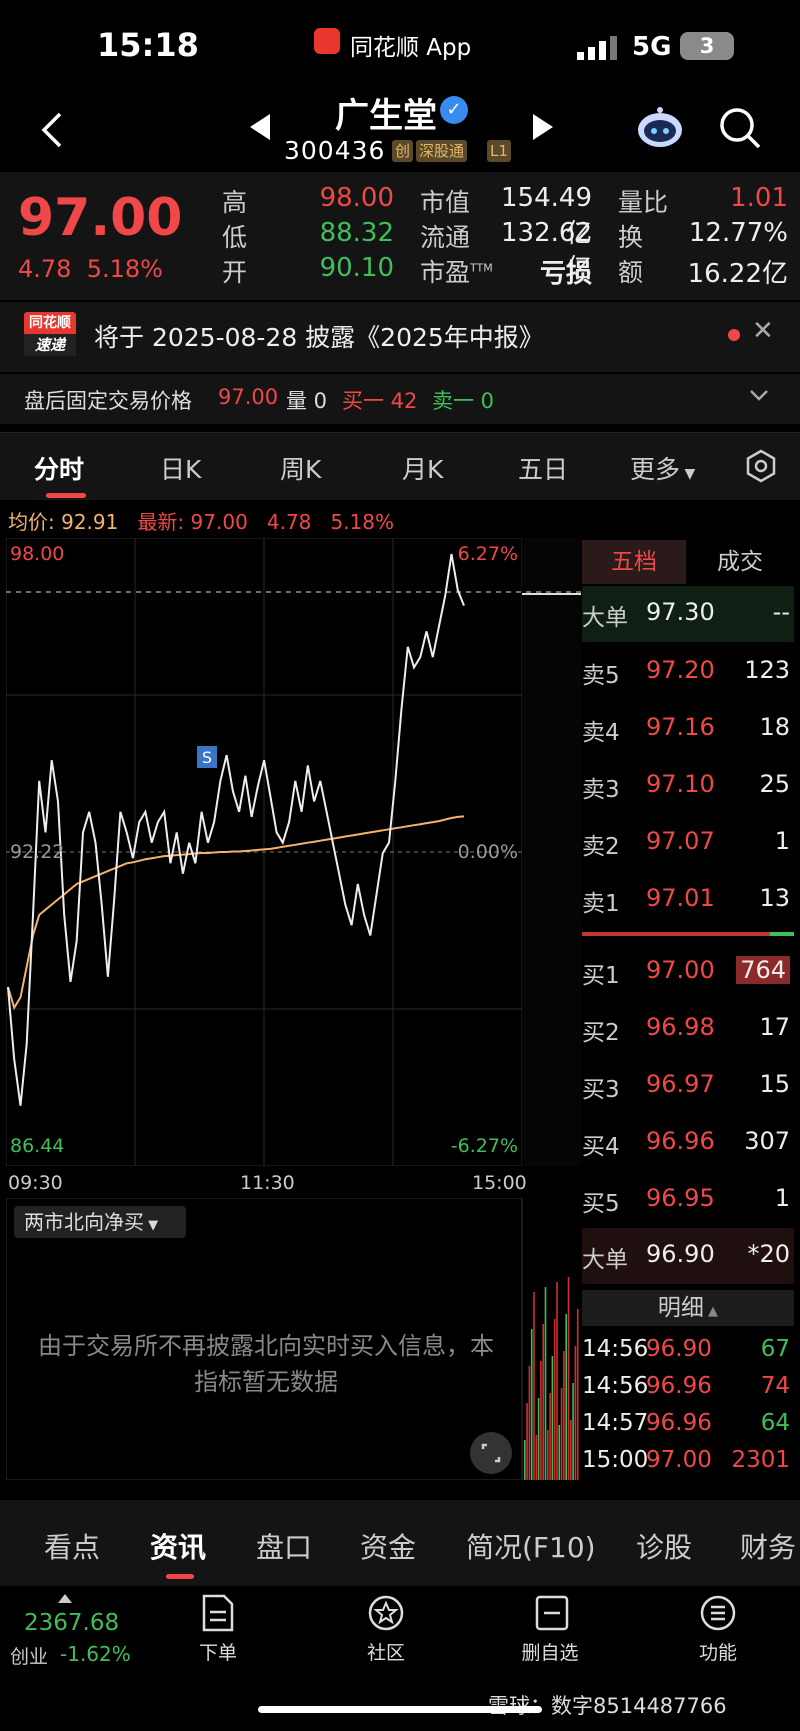 Image resolution: width=800 pixels, height=1731 pixels. What do you see at coordinates (688, 729) in the screenshot?
I see `ask-row-2: 卖4 97.16 18` at bounding box center [688, 729].